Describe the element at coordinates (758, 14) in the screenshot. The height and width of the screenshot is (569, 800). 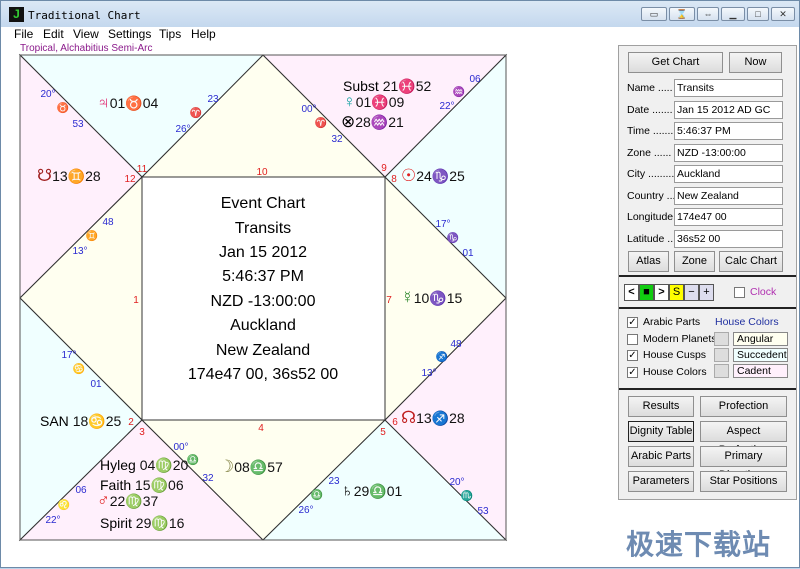
I see `maximize-button: □` at that location.